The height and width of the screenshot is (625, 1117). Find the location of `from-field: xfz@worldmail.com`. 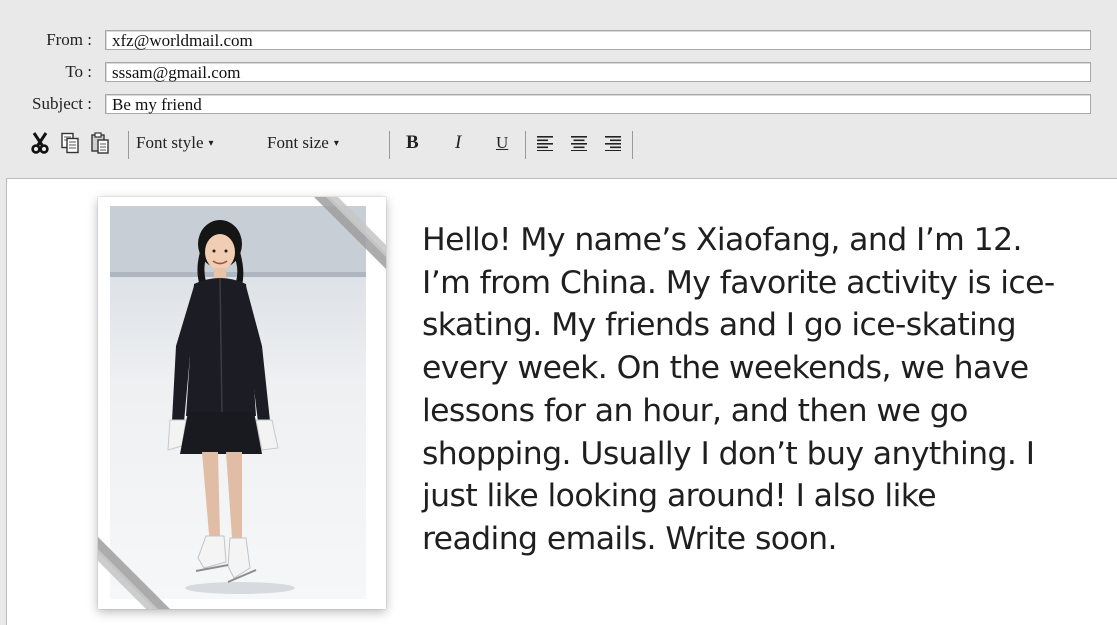

from-field: xfz@worldmail.com is located at coordinates (598, 40).